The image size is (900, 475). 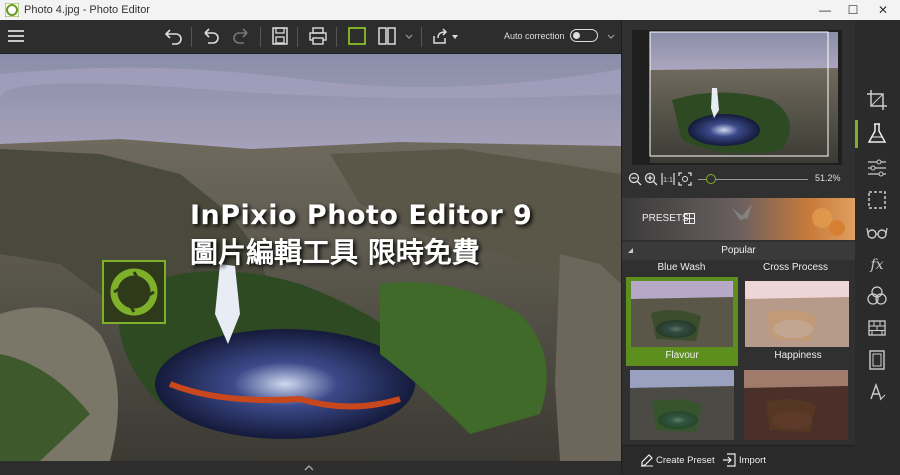 I want to click on maximize-button: ☐, so click(x=853, y=10).